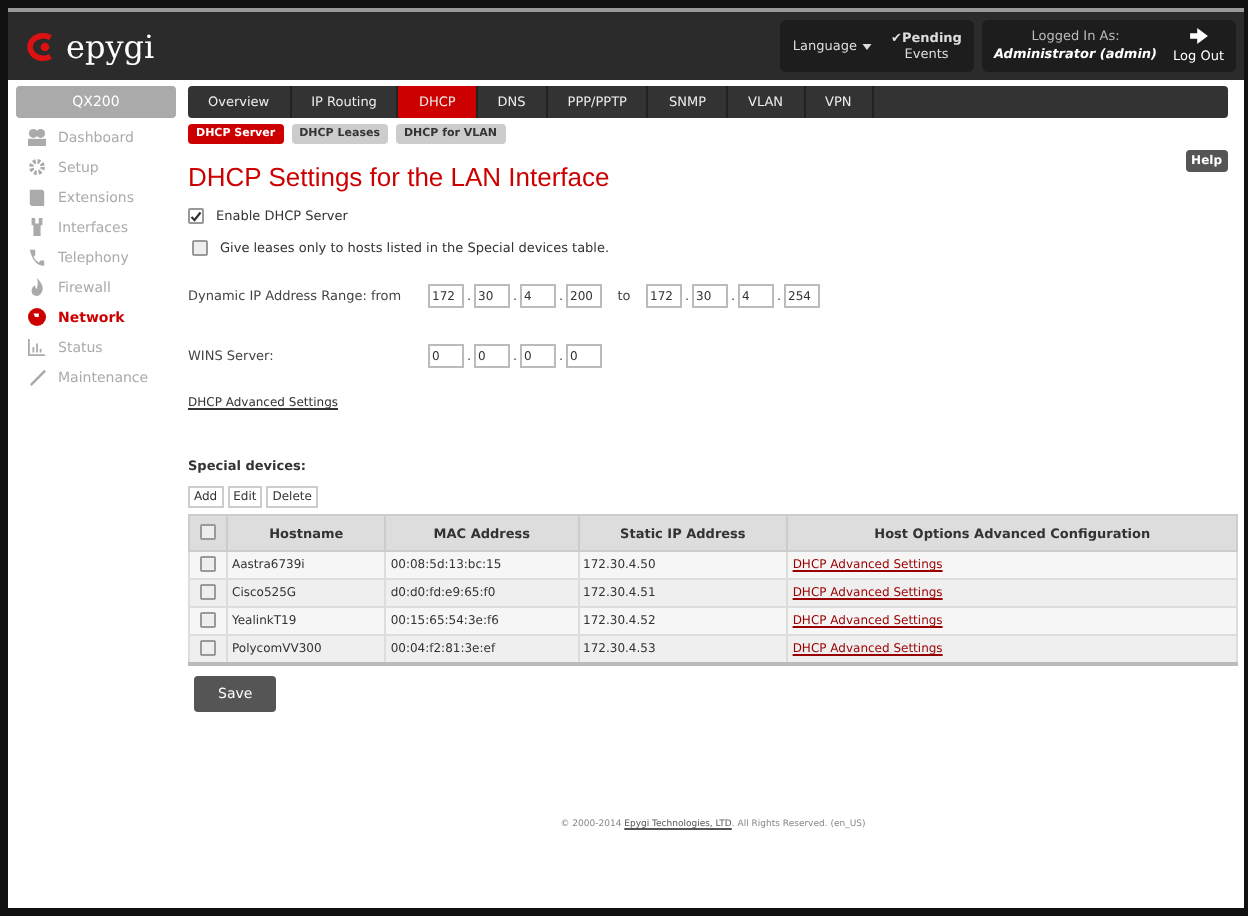 This screenshot has height=916, width=1248. Describe the element at coordinates (37, 347) in the screenshot. I see `chart-icon` at that location.